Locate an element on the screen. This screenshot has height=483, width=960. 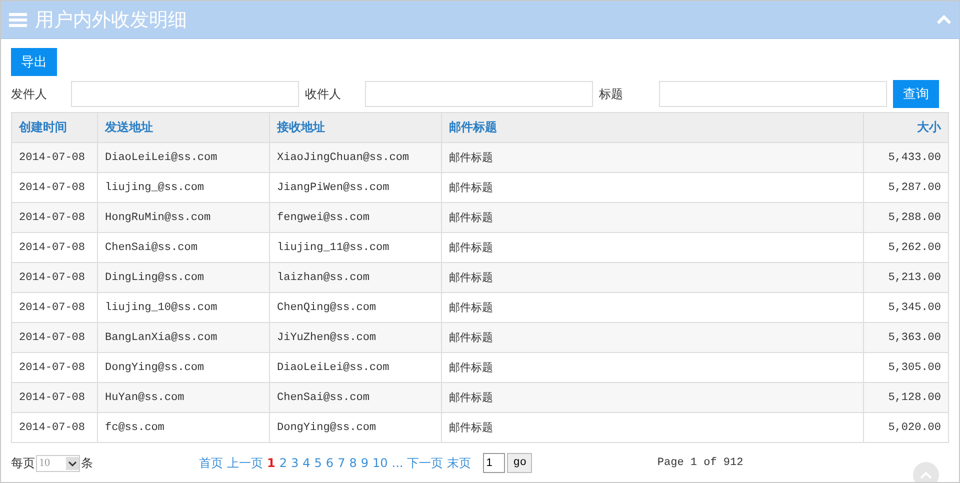
table-cell: XiaoJingChuan@ss.com is located at coordinates (356, 157).